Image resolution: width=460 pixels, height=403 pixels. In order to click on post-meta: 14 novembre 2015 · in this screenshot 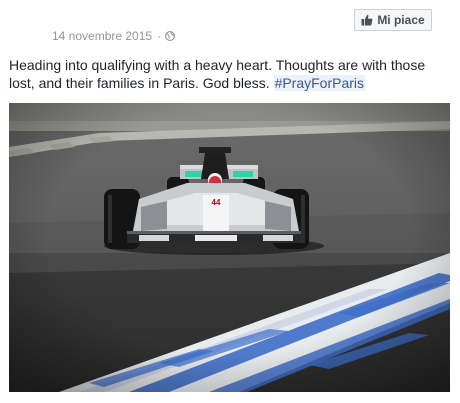, I will do `click(114, 36)`.